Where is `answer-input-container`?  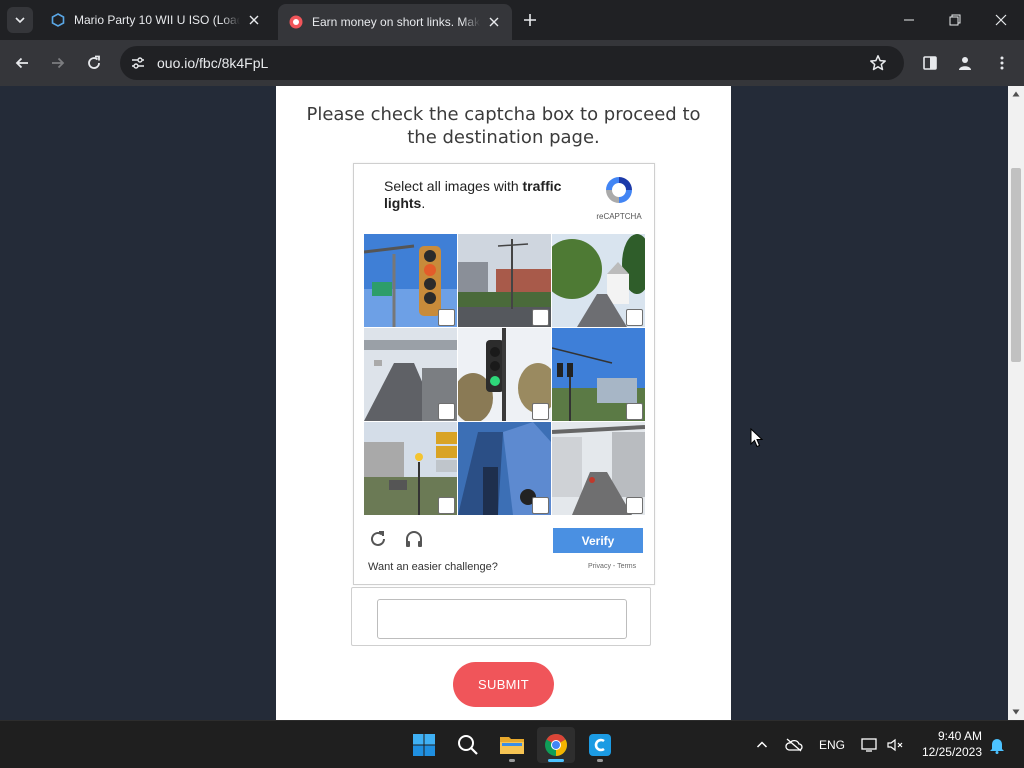
answer-input-container is located at coordinates (501, 616).